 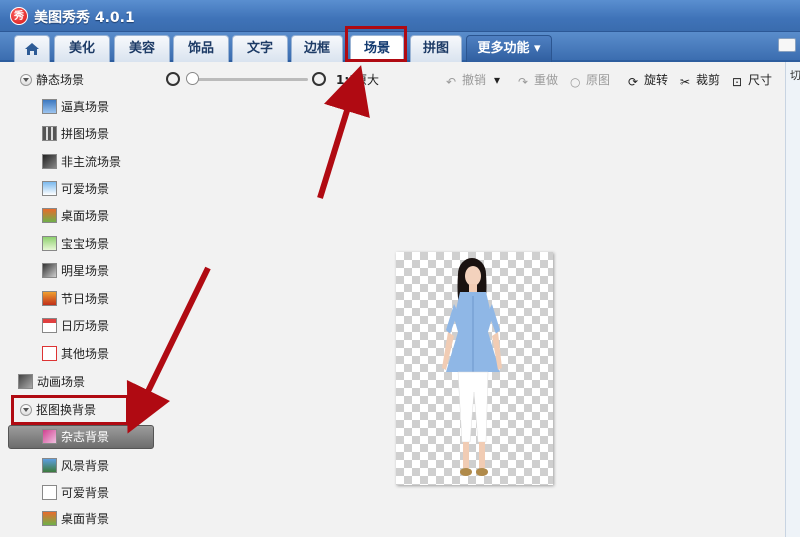 I want to click on tab-more-features: 更多功能 ▾, so click(x=509, y=48).